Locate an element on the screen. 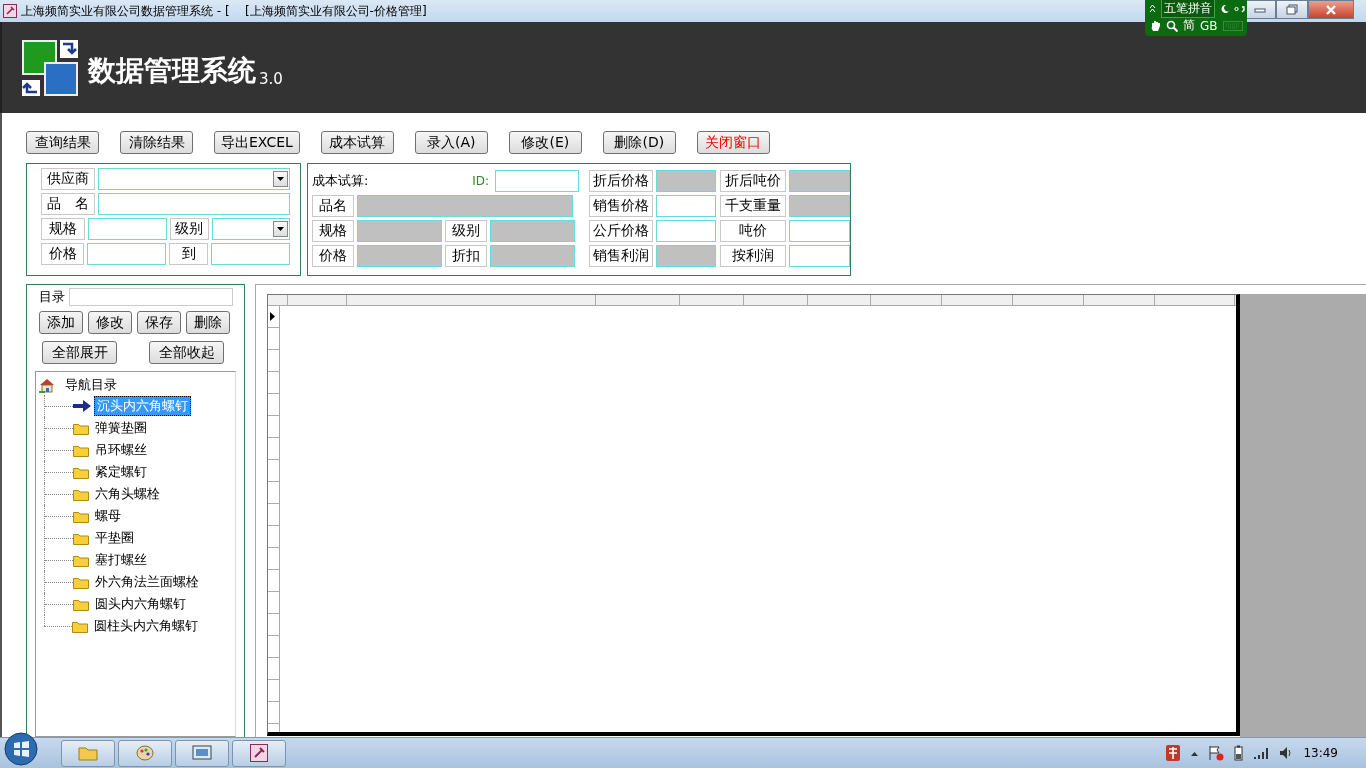  tree-item: 六角头螺栓 is located at coordinates (127, 494).